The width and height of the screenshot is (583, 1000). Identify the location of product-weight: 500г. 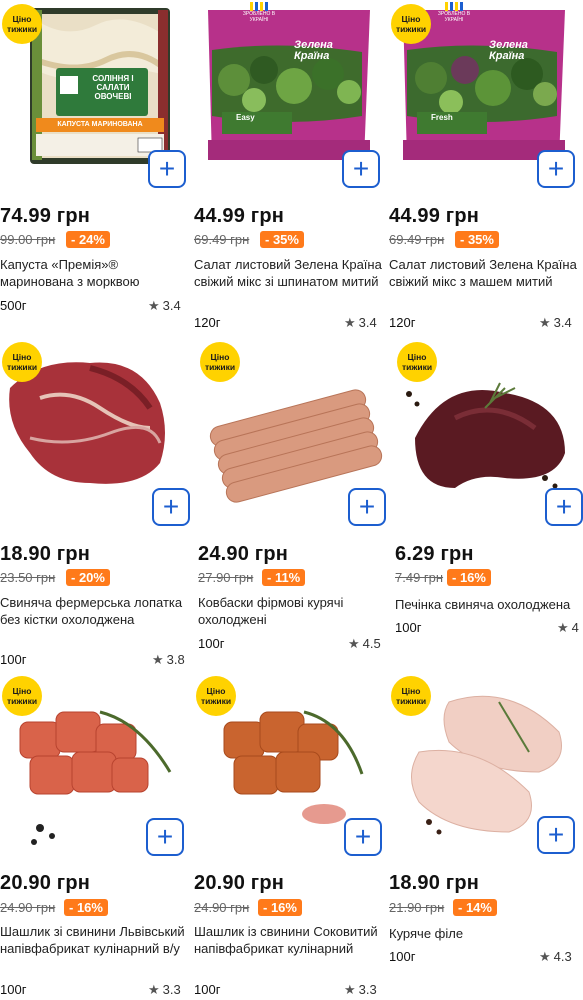
(13, 305).